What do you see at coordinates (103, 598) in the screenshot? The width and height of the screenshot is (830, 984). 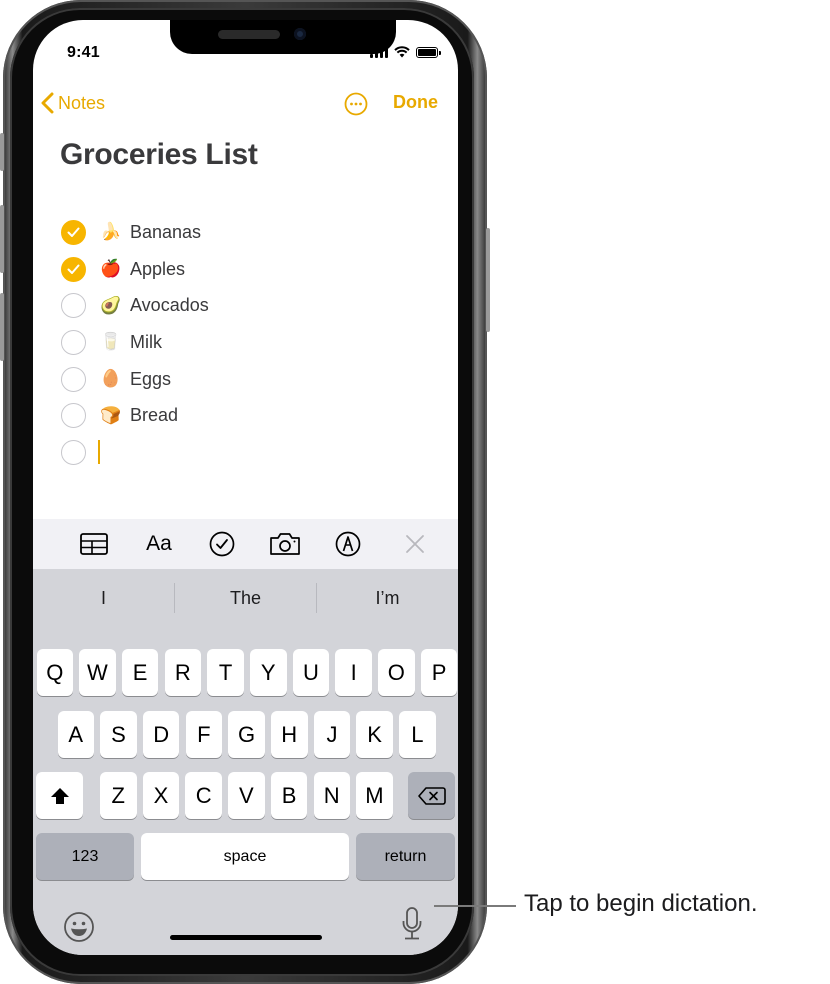 I see `suggestion-1: I` at bounding box center [103, 598].